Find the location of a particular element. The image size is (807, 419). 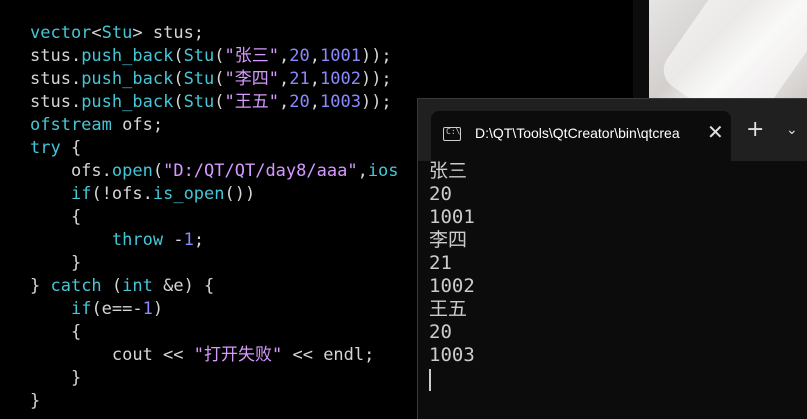

code-token: (e==- is located at coordinates (117, 309).